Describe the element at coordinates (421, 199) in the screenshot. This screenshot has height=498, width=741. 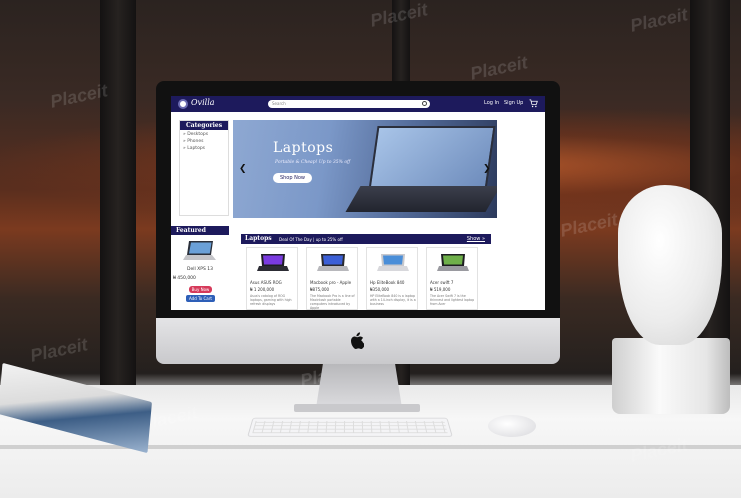
I see `hero-laptop-keyboard` at that location.